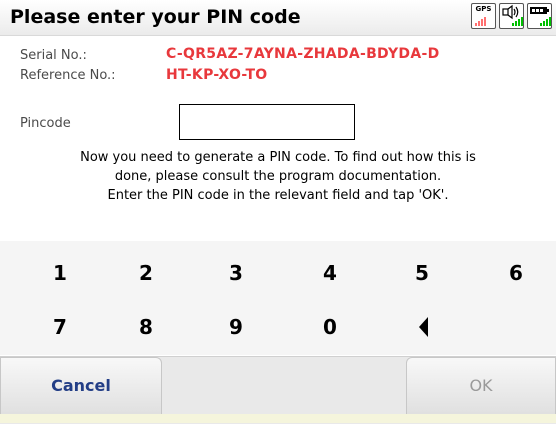 The height and width of the screenshot is (424, 556). I want to click on key-8: 8, so click(146, 327).